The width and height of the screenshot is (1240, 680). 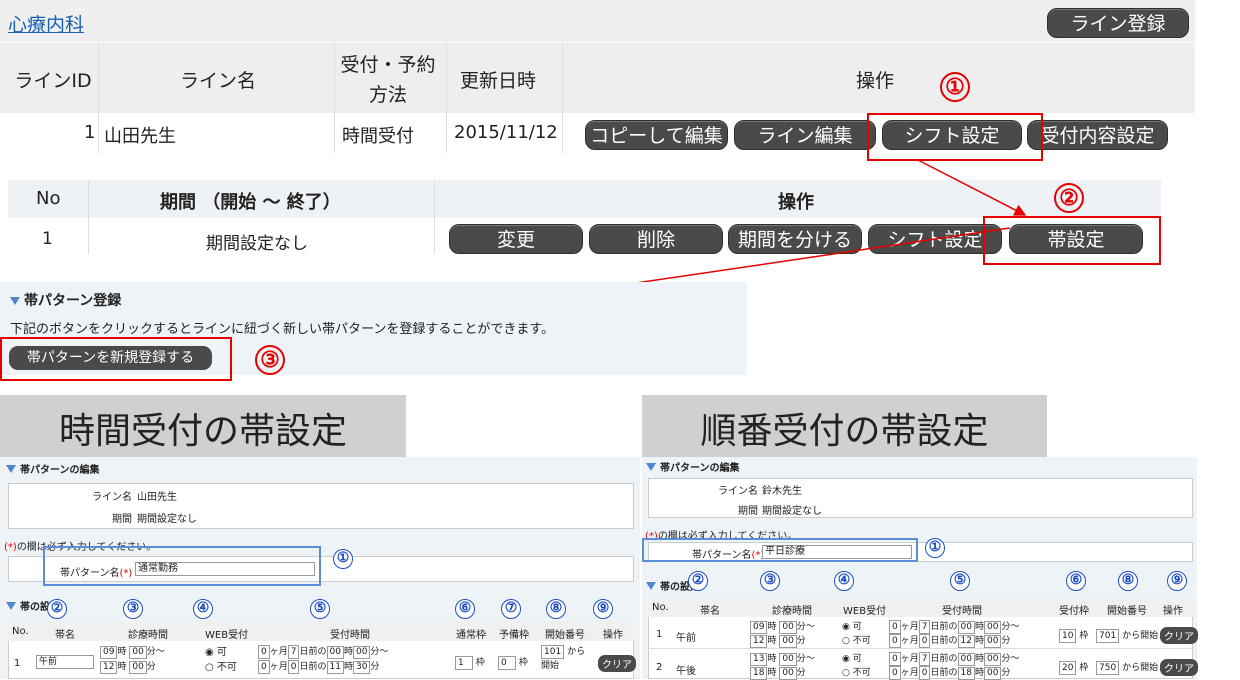 I want to click on num-2: ②, so click(x=698, y=581).